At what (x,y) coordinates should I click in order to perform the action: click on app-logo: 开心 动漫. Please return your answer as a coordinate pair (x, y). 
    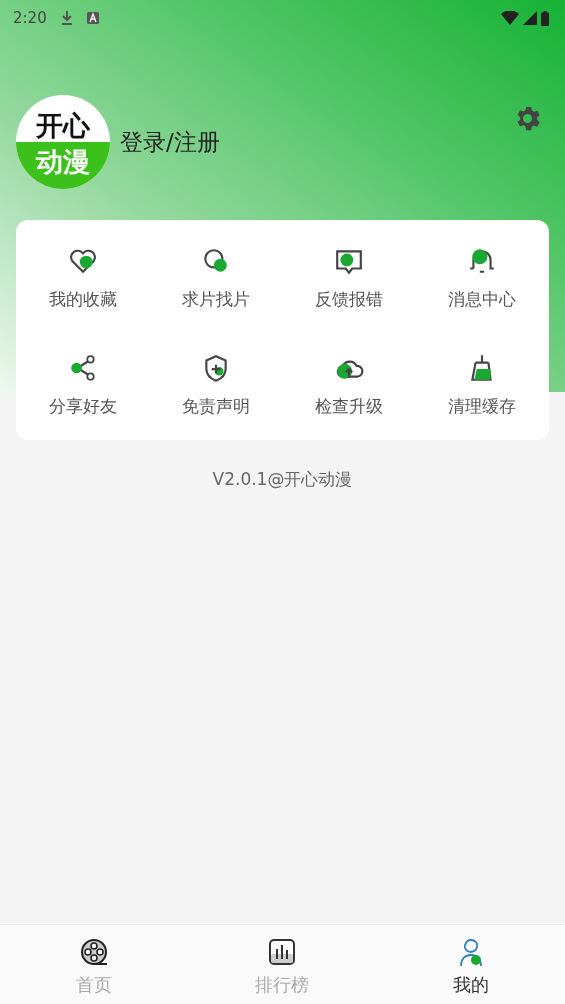
    Looking at the image, I should click on (63, 142).